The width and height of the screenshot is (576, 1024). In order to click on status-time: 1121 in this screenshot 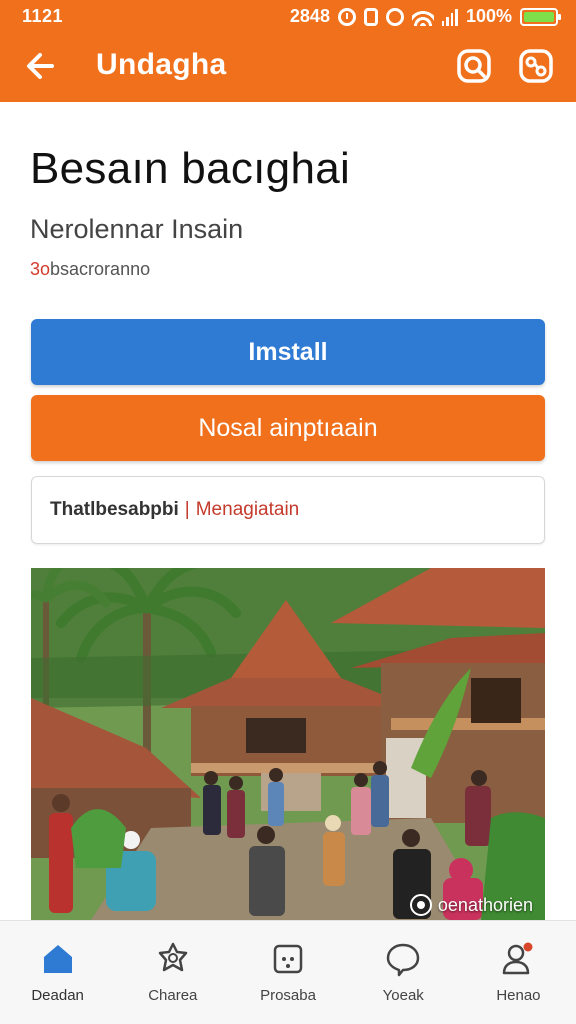, I will do `click(43, 16)`.